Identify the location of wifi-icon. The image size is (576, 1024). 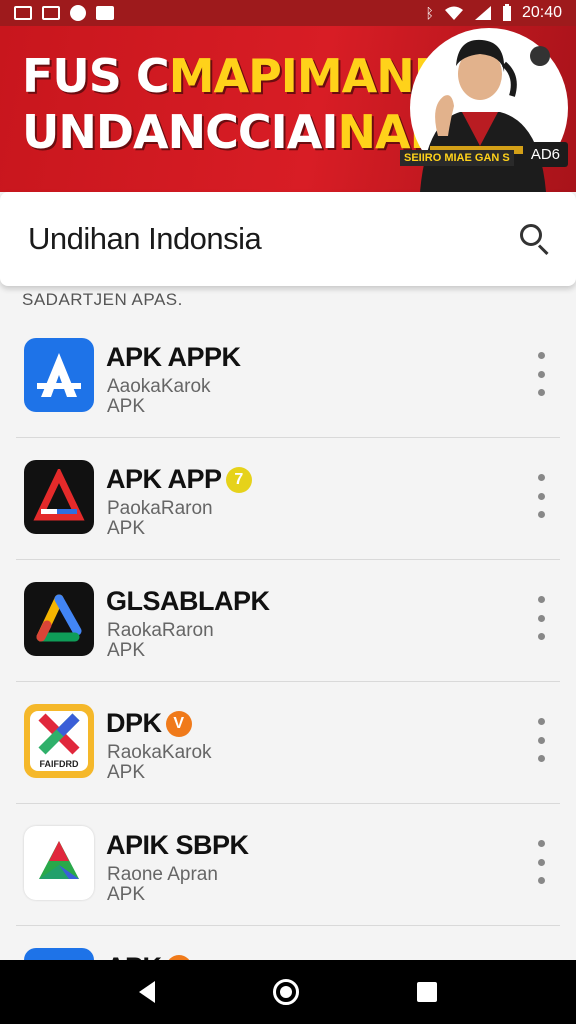
(453, 13).